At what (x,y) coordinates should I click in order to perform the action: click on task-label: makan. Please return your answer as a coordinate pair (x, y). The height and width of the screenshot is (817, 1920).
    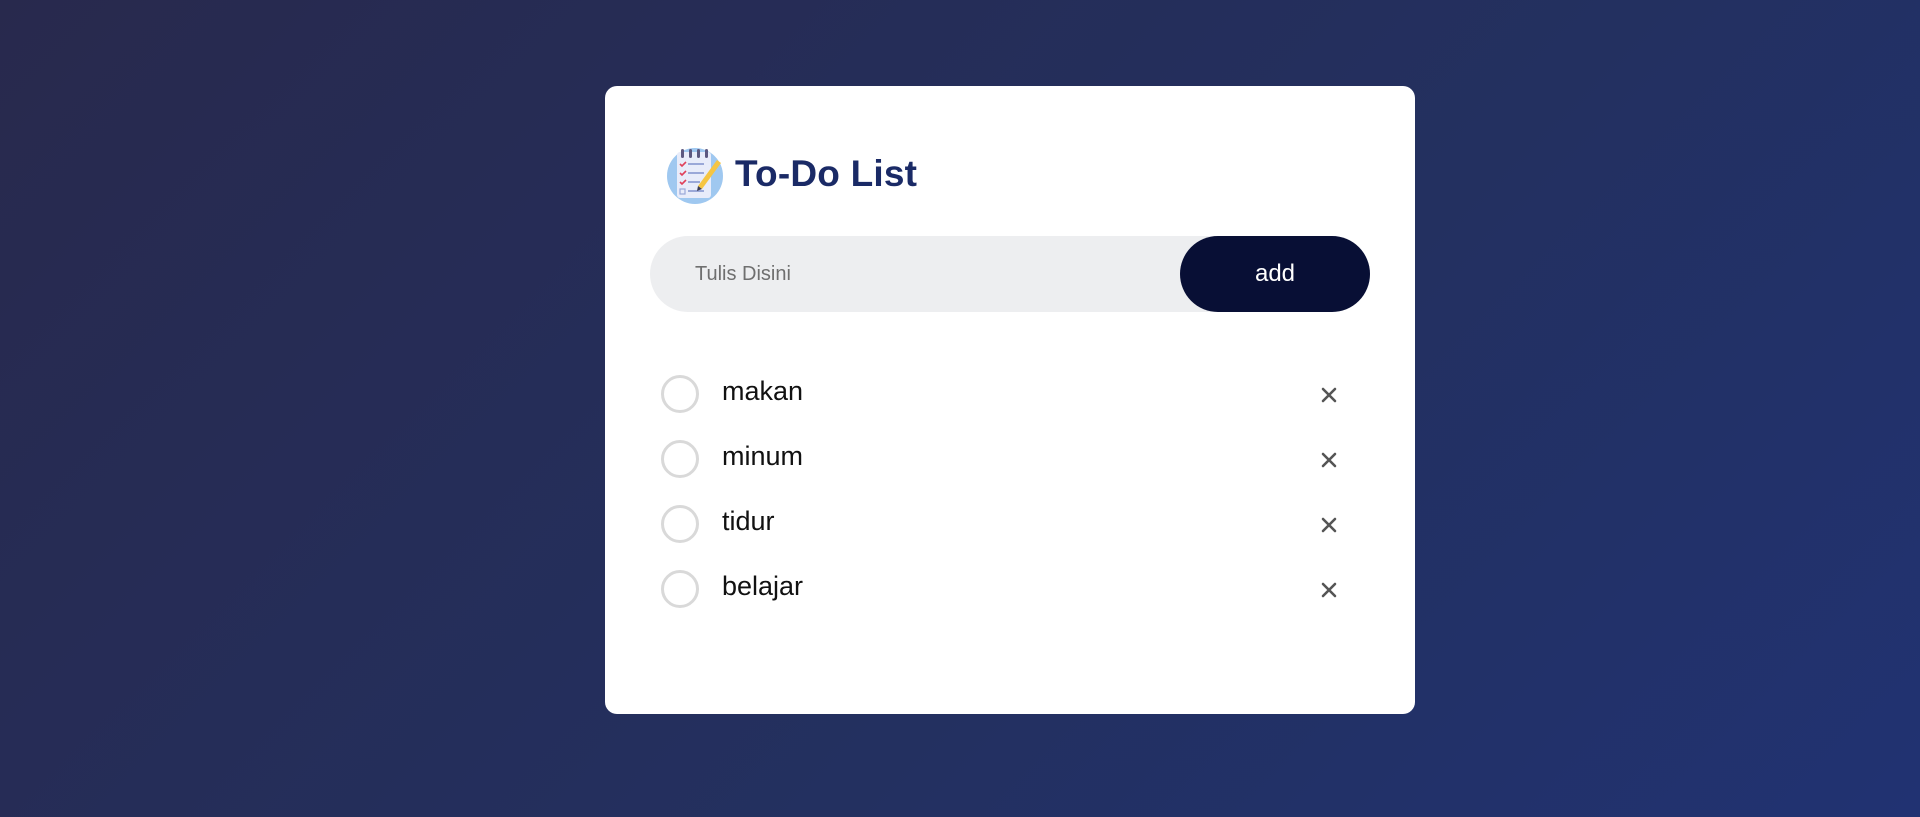
    Looking at the image, I should click on (763, 391).